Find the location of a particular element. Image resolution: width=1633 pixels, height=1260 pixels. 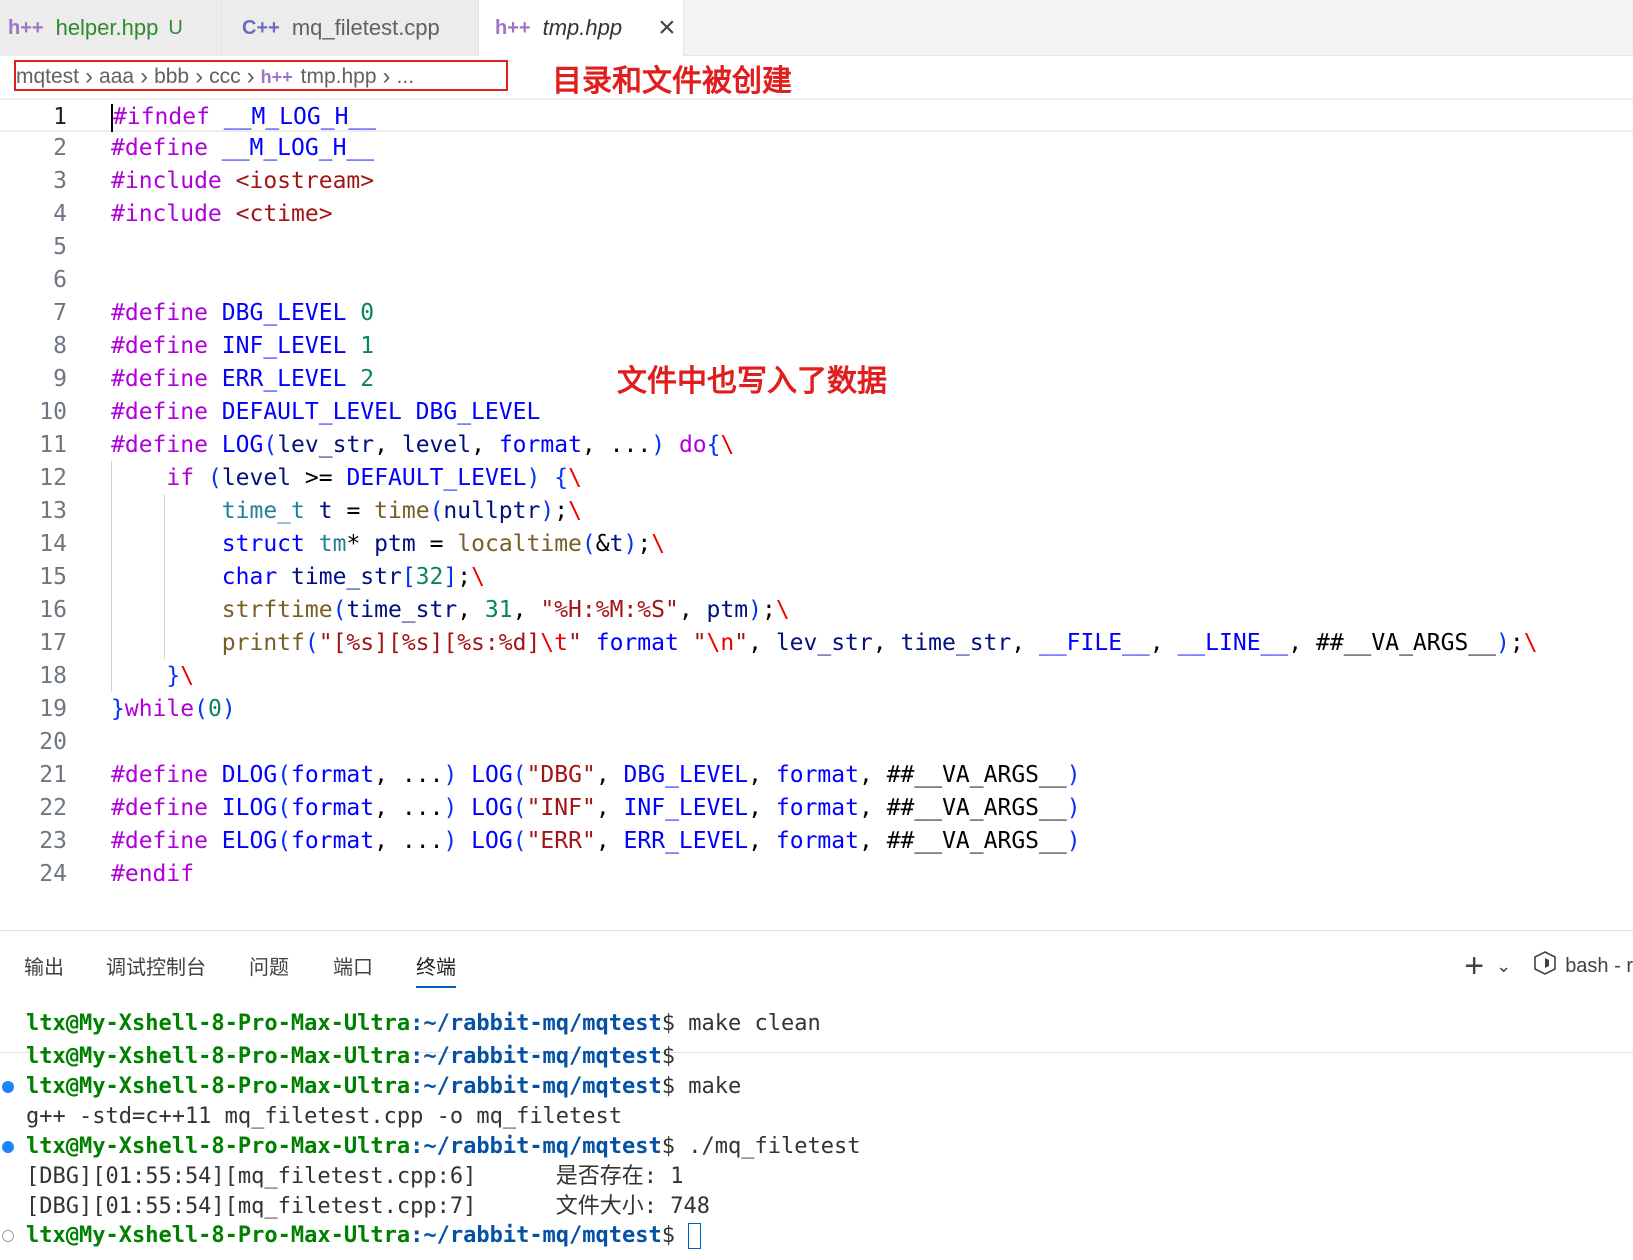

code-line: 18 }\ is located at coordinates (816, 676).